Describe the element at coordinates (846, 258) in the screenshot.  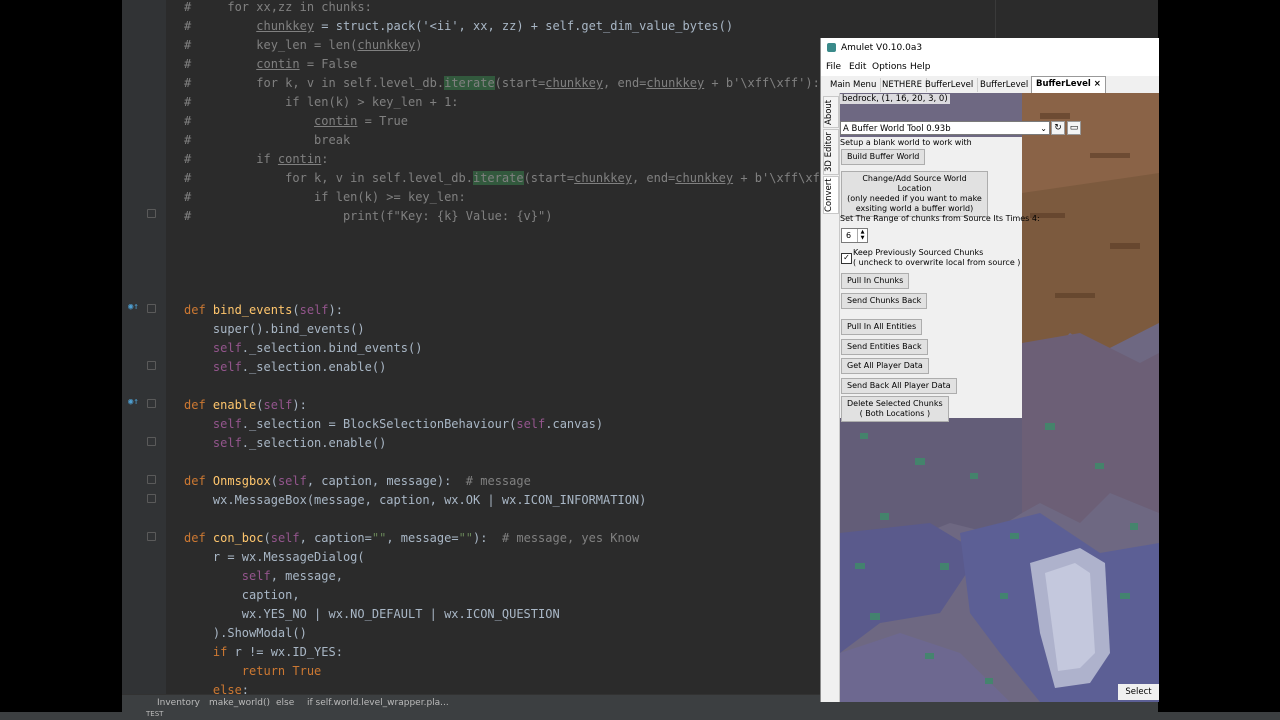
I see `keep-chunks-checkbox: ✓` at that location.